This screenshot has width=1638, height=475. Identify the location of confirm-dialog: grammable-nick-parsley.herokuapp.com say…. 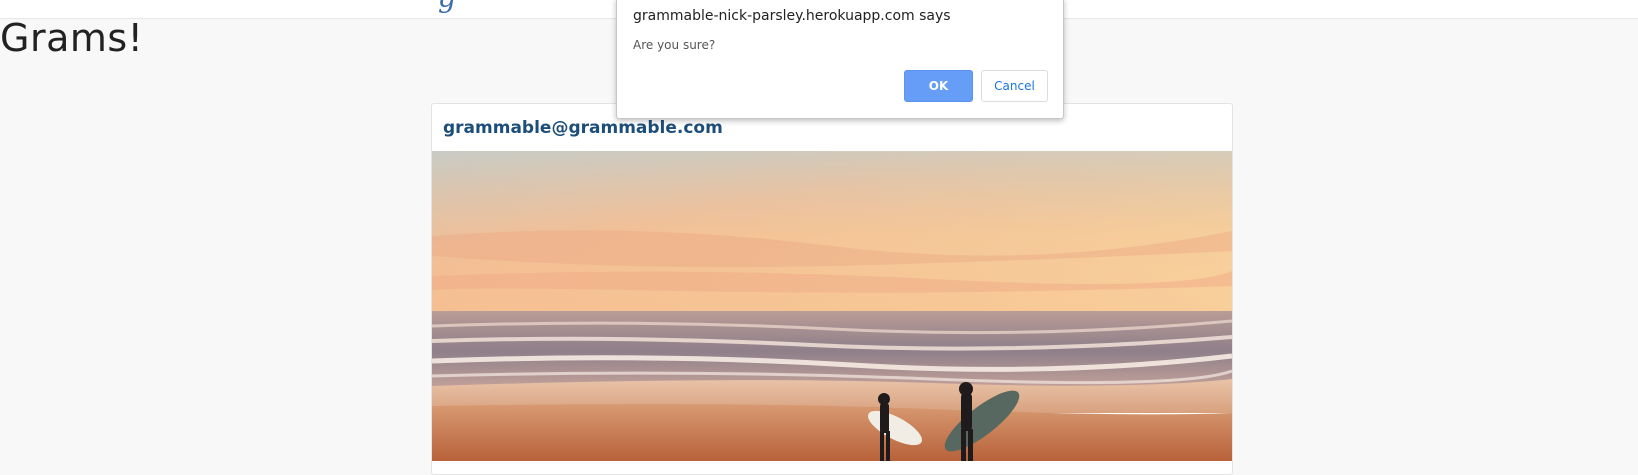
(840, 59).